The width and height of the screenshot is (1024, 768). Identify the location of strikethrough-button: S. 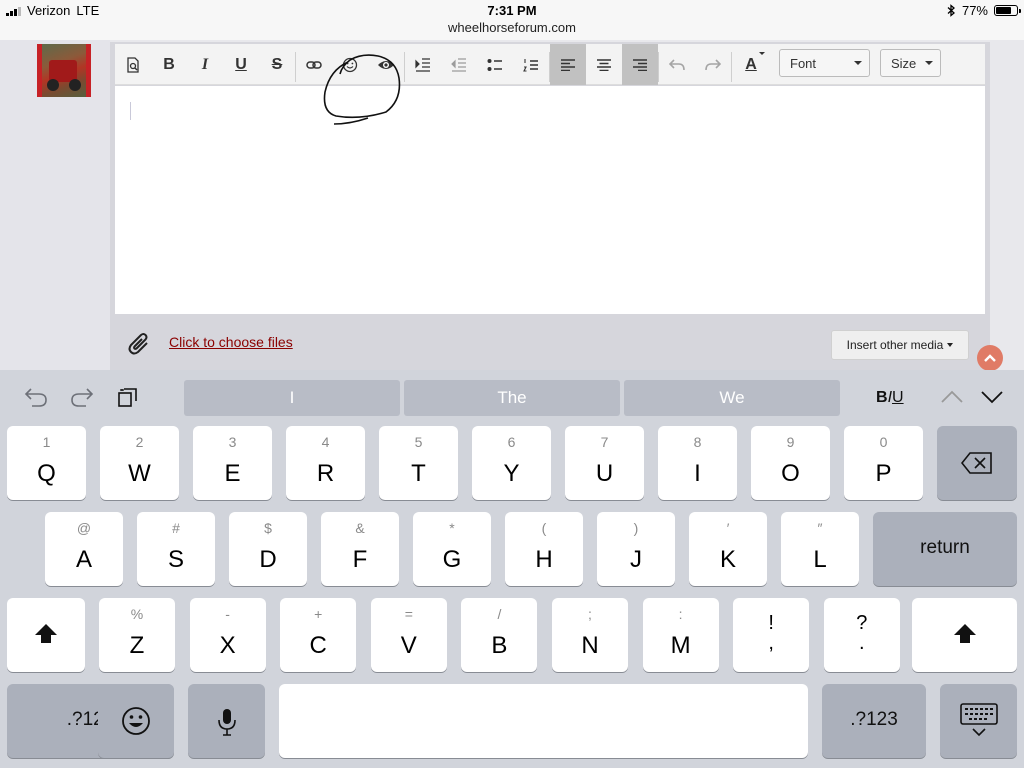
(277, 64).